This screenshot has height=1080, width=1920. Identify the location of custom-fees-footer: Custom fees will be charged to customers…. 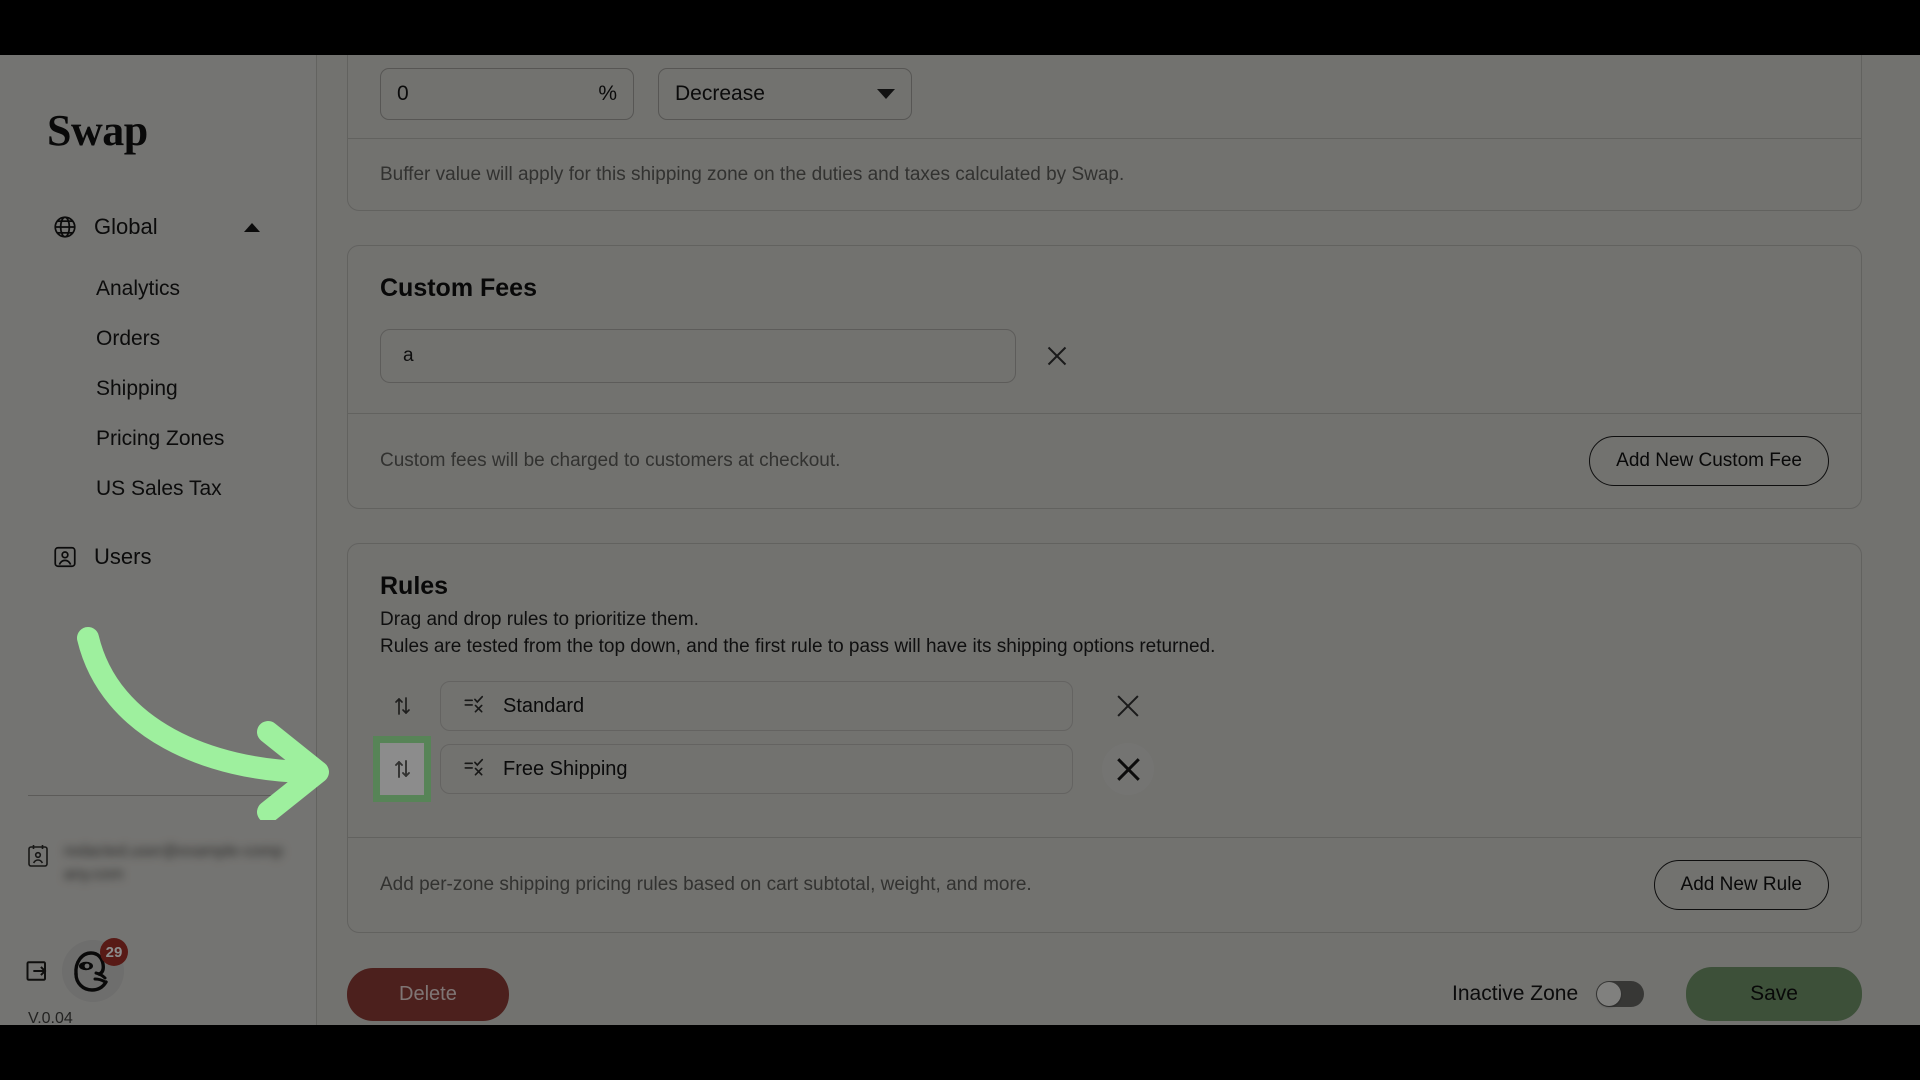
(1104, 460).